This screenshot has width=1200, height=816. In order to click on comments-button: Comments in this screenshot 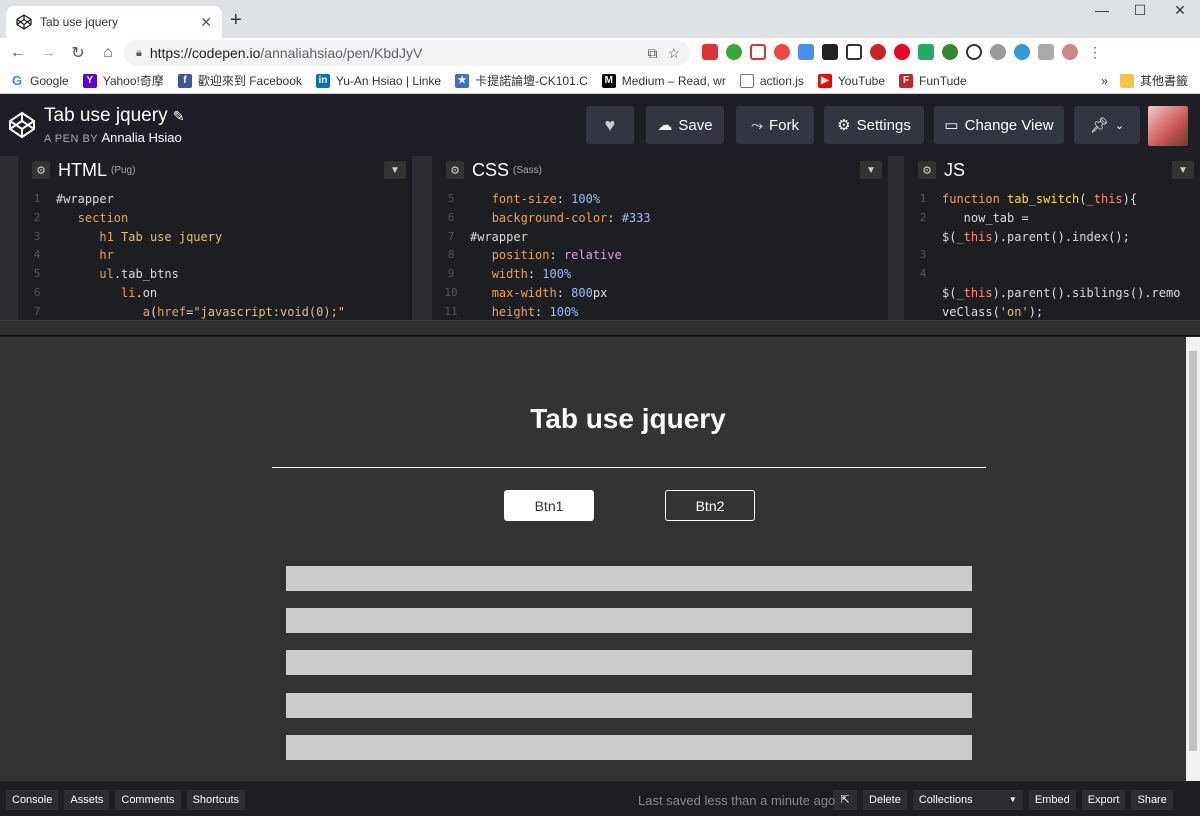, I will do `click(148, 799)`.